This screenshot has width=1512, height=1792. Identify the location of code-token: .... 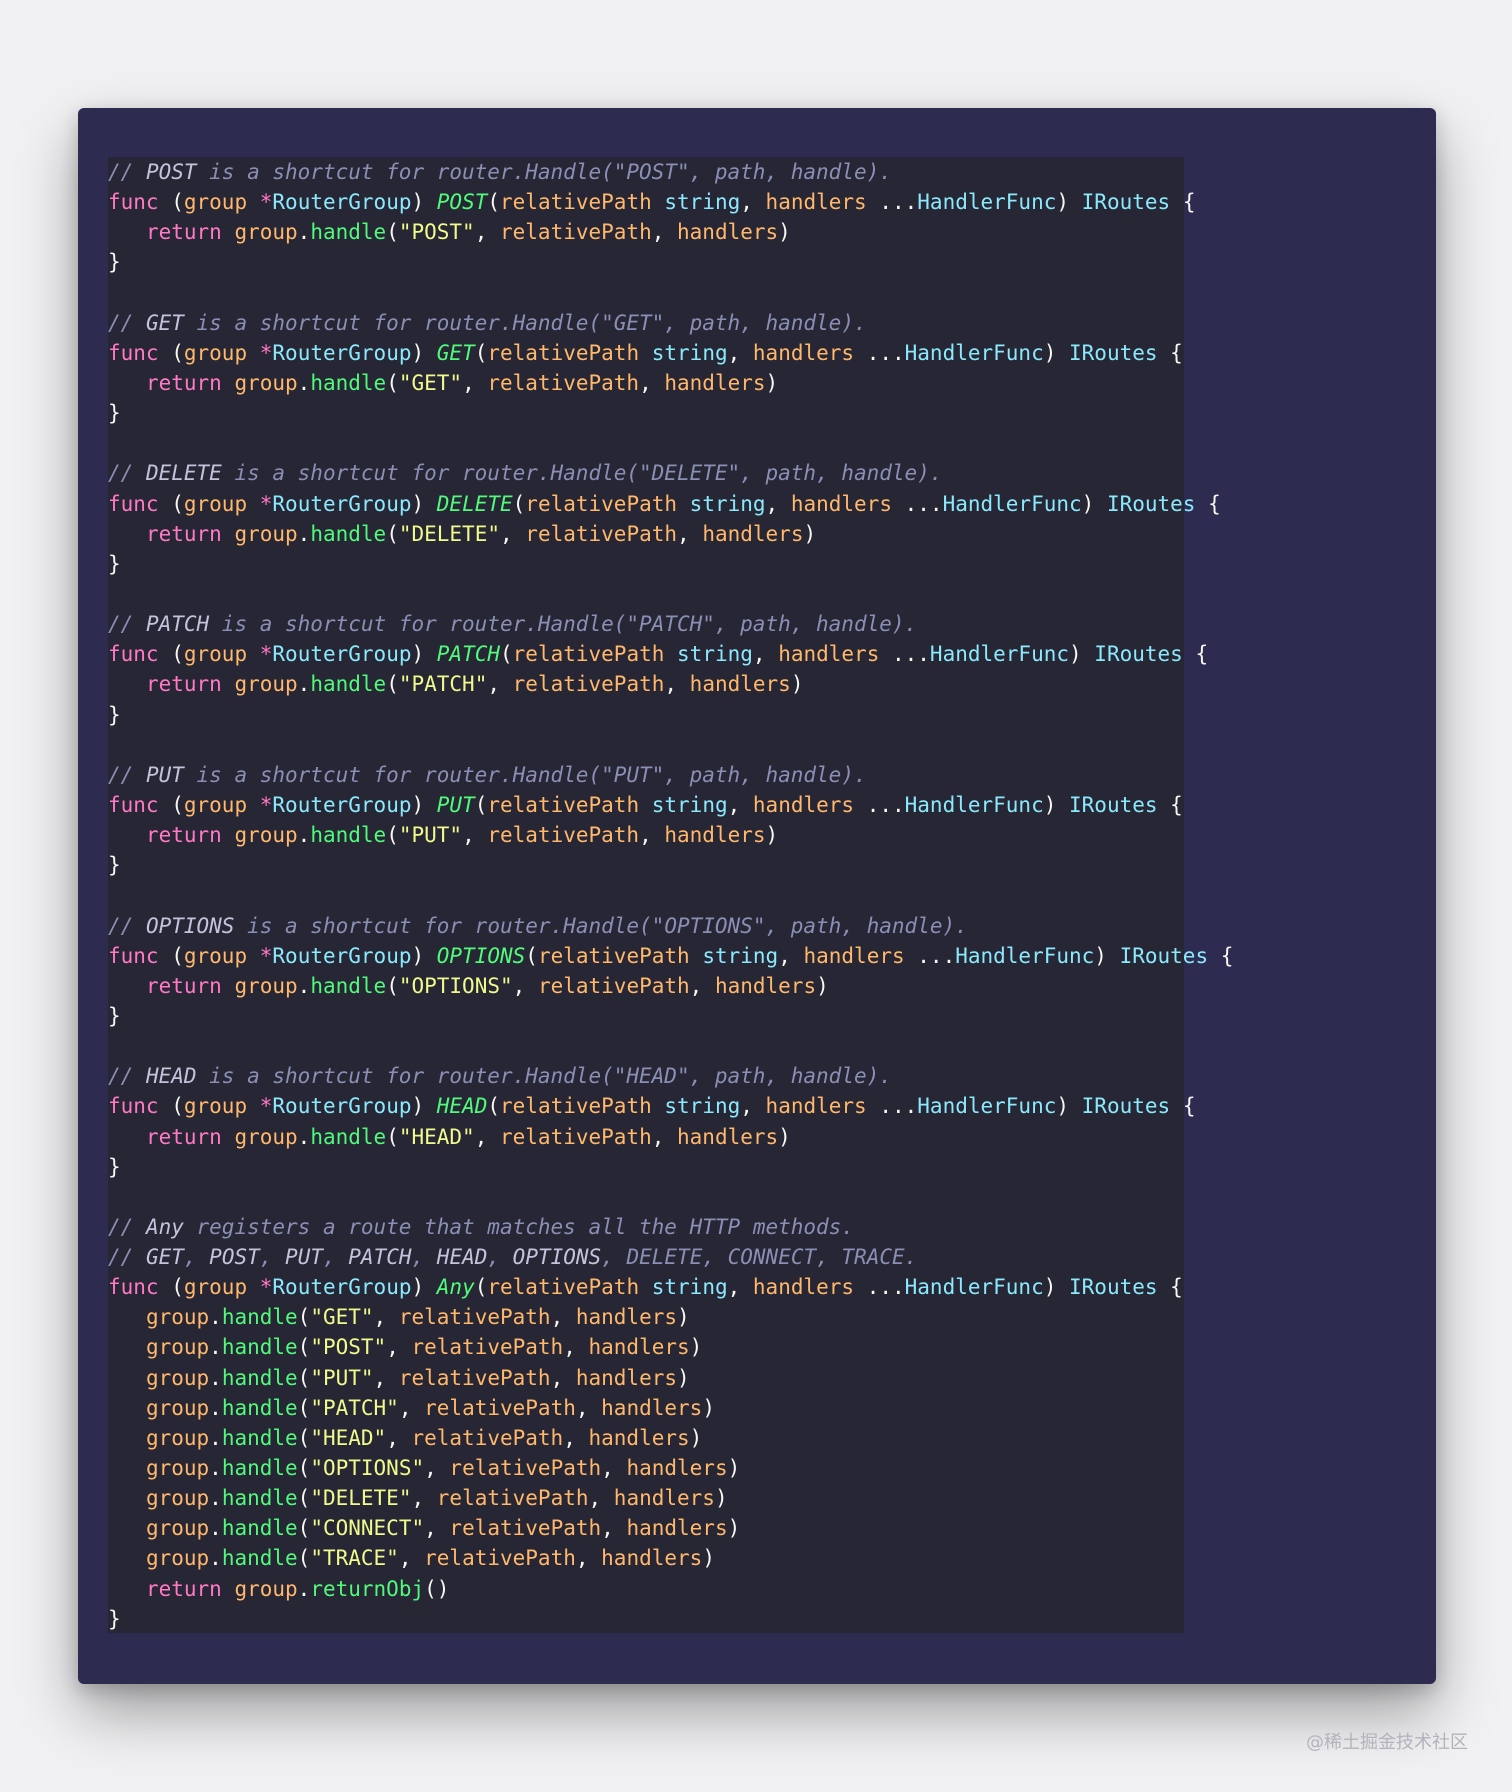
(879, 1287).